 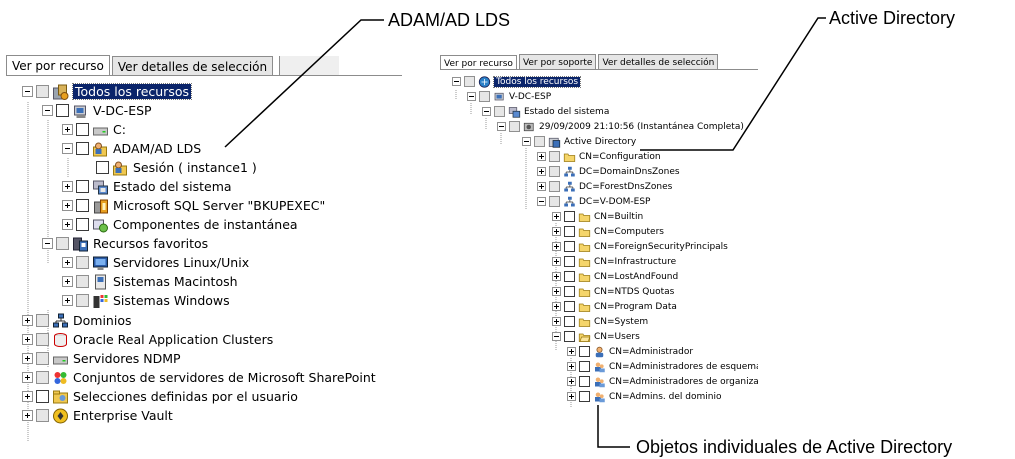 I want to click on tree-node-dominios: Dominios, so click(x=76, y=320).